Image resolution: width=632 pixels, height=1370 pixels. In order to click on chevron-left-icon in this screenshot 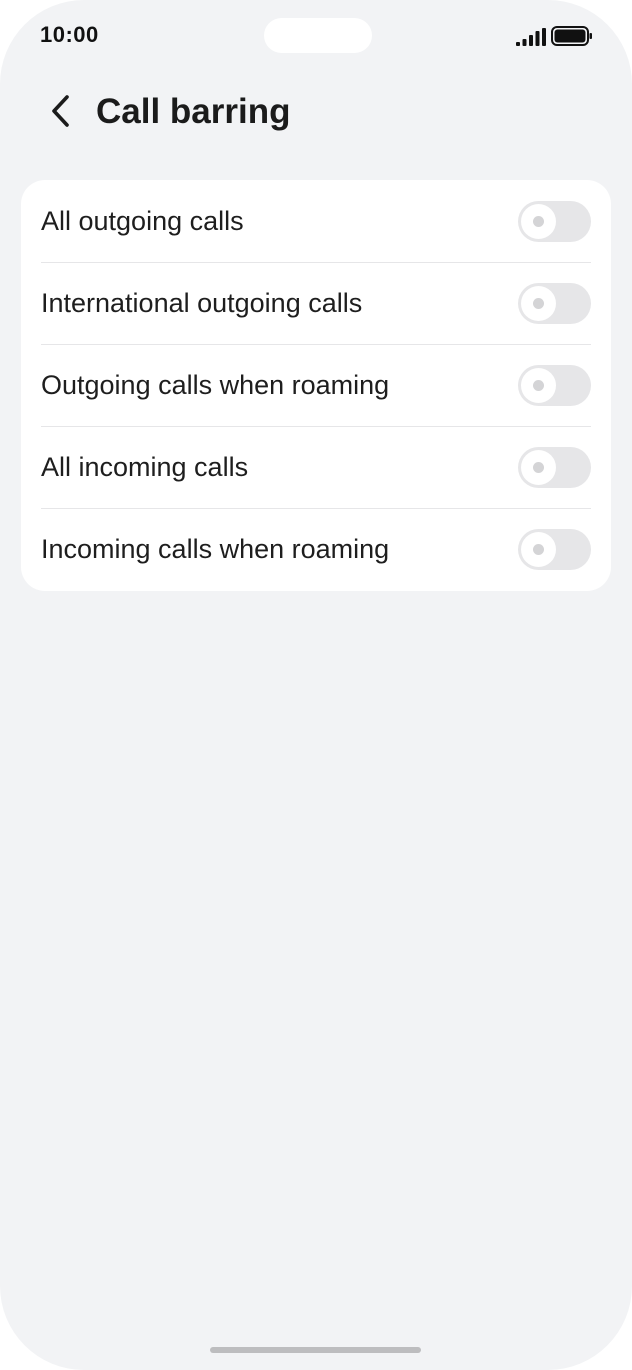, I will do `click(60, 111)`.